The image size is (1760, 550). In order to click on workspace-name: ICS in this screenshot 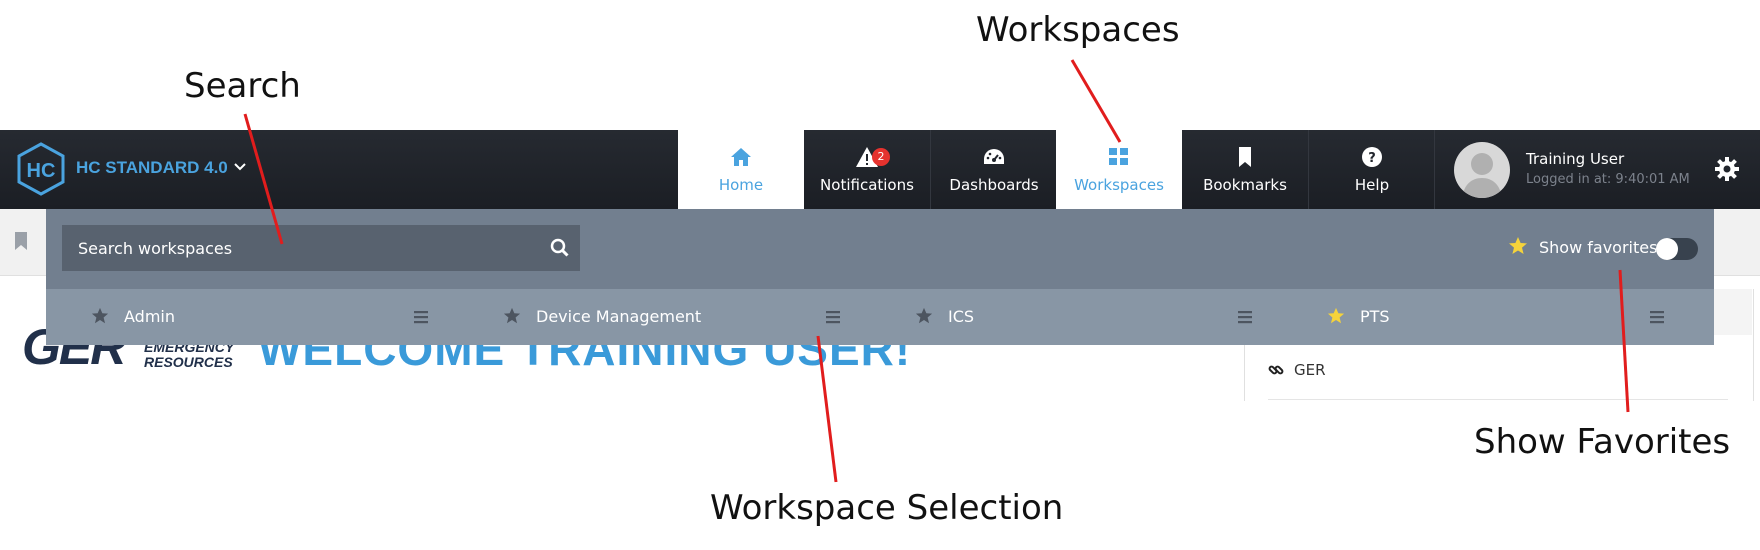, I will do `click(961, 316)`.